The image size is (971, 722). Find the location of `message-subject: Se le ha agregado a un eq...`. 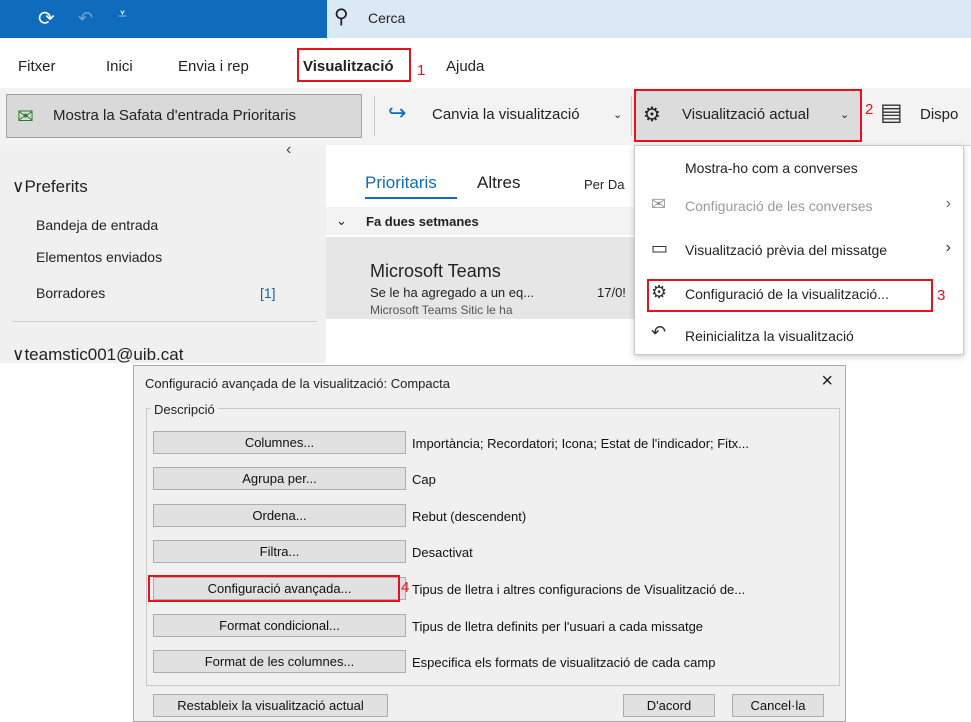

message-subject: Se le ha agregado a un eq... is located at coordinates (452, 292).